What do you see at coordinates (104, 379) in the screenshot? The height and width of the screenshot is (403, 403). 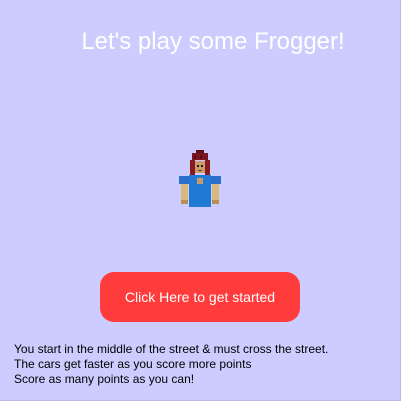 I see `instruction-line: Score as many points as you can!` at bounding box center [104, 379].